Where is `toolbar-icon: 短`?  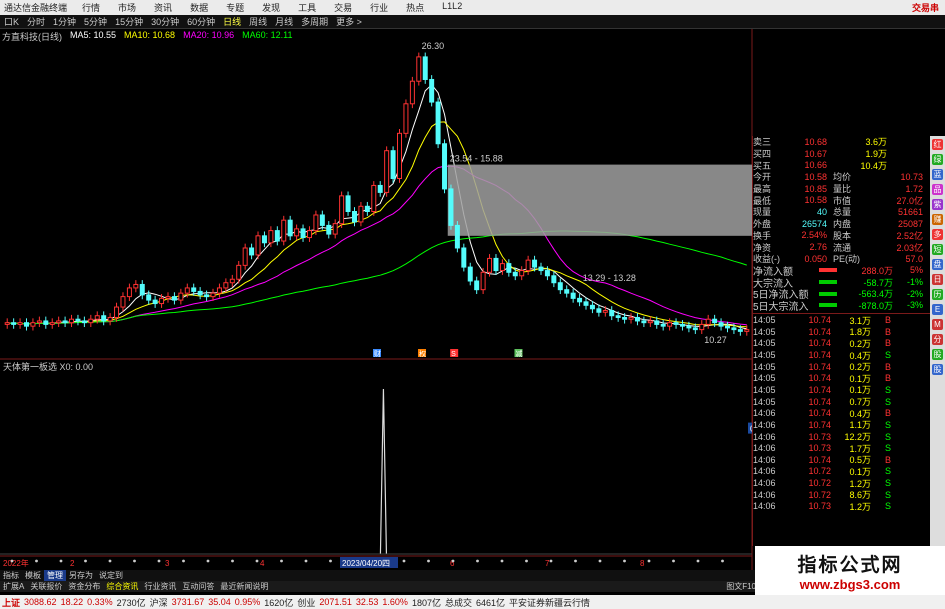 toolbar-icon: 短 is located at coordinates (937, 249).